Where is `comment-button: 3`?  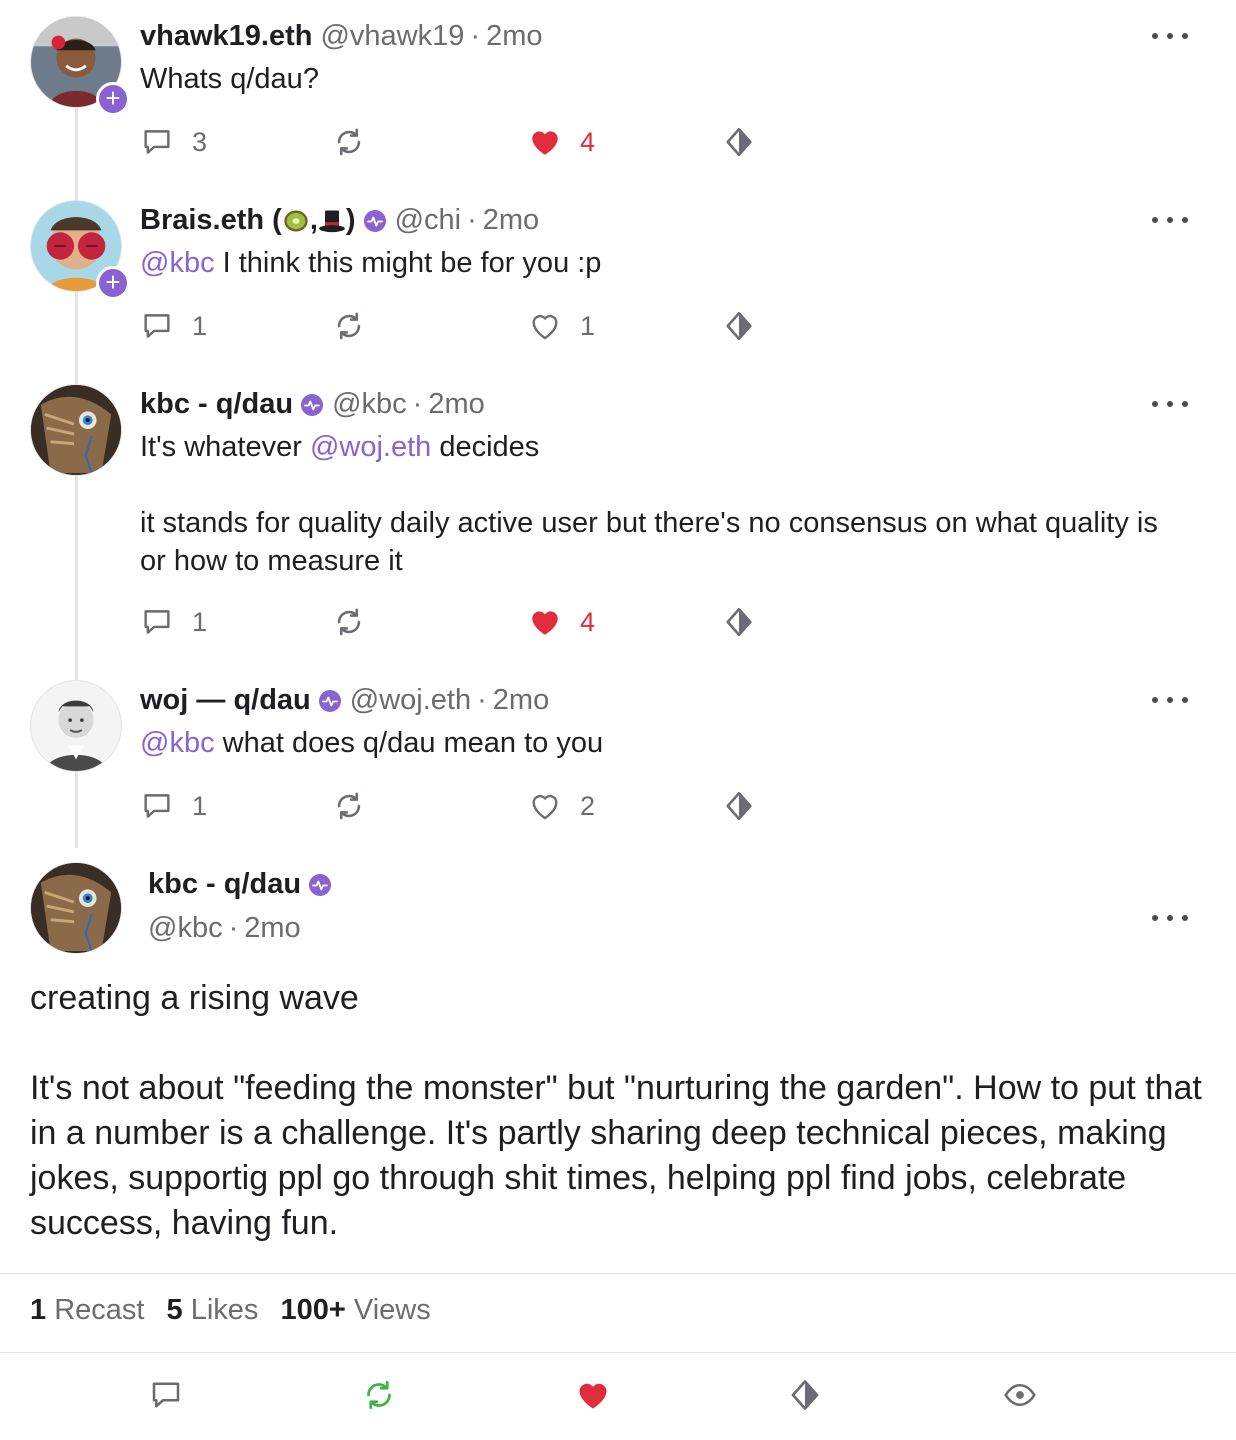
comment-button: 3 is located at coordinates (173, 142).